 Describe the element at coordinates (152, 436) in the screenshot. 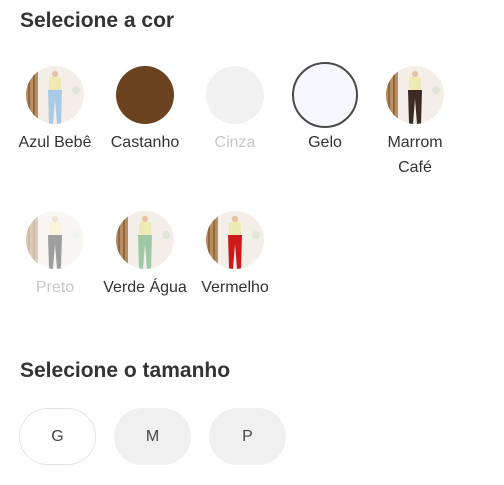

I see `size-button-m: M` at that location.